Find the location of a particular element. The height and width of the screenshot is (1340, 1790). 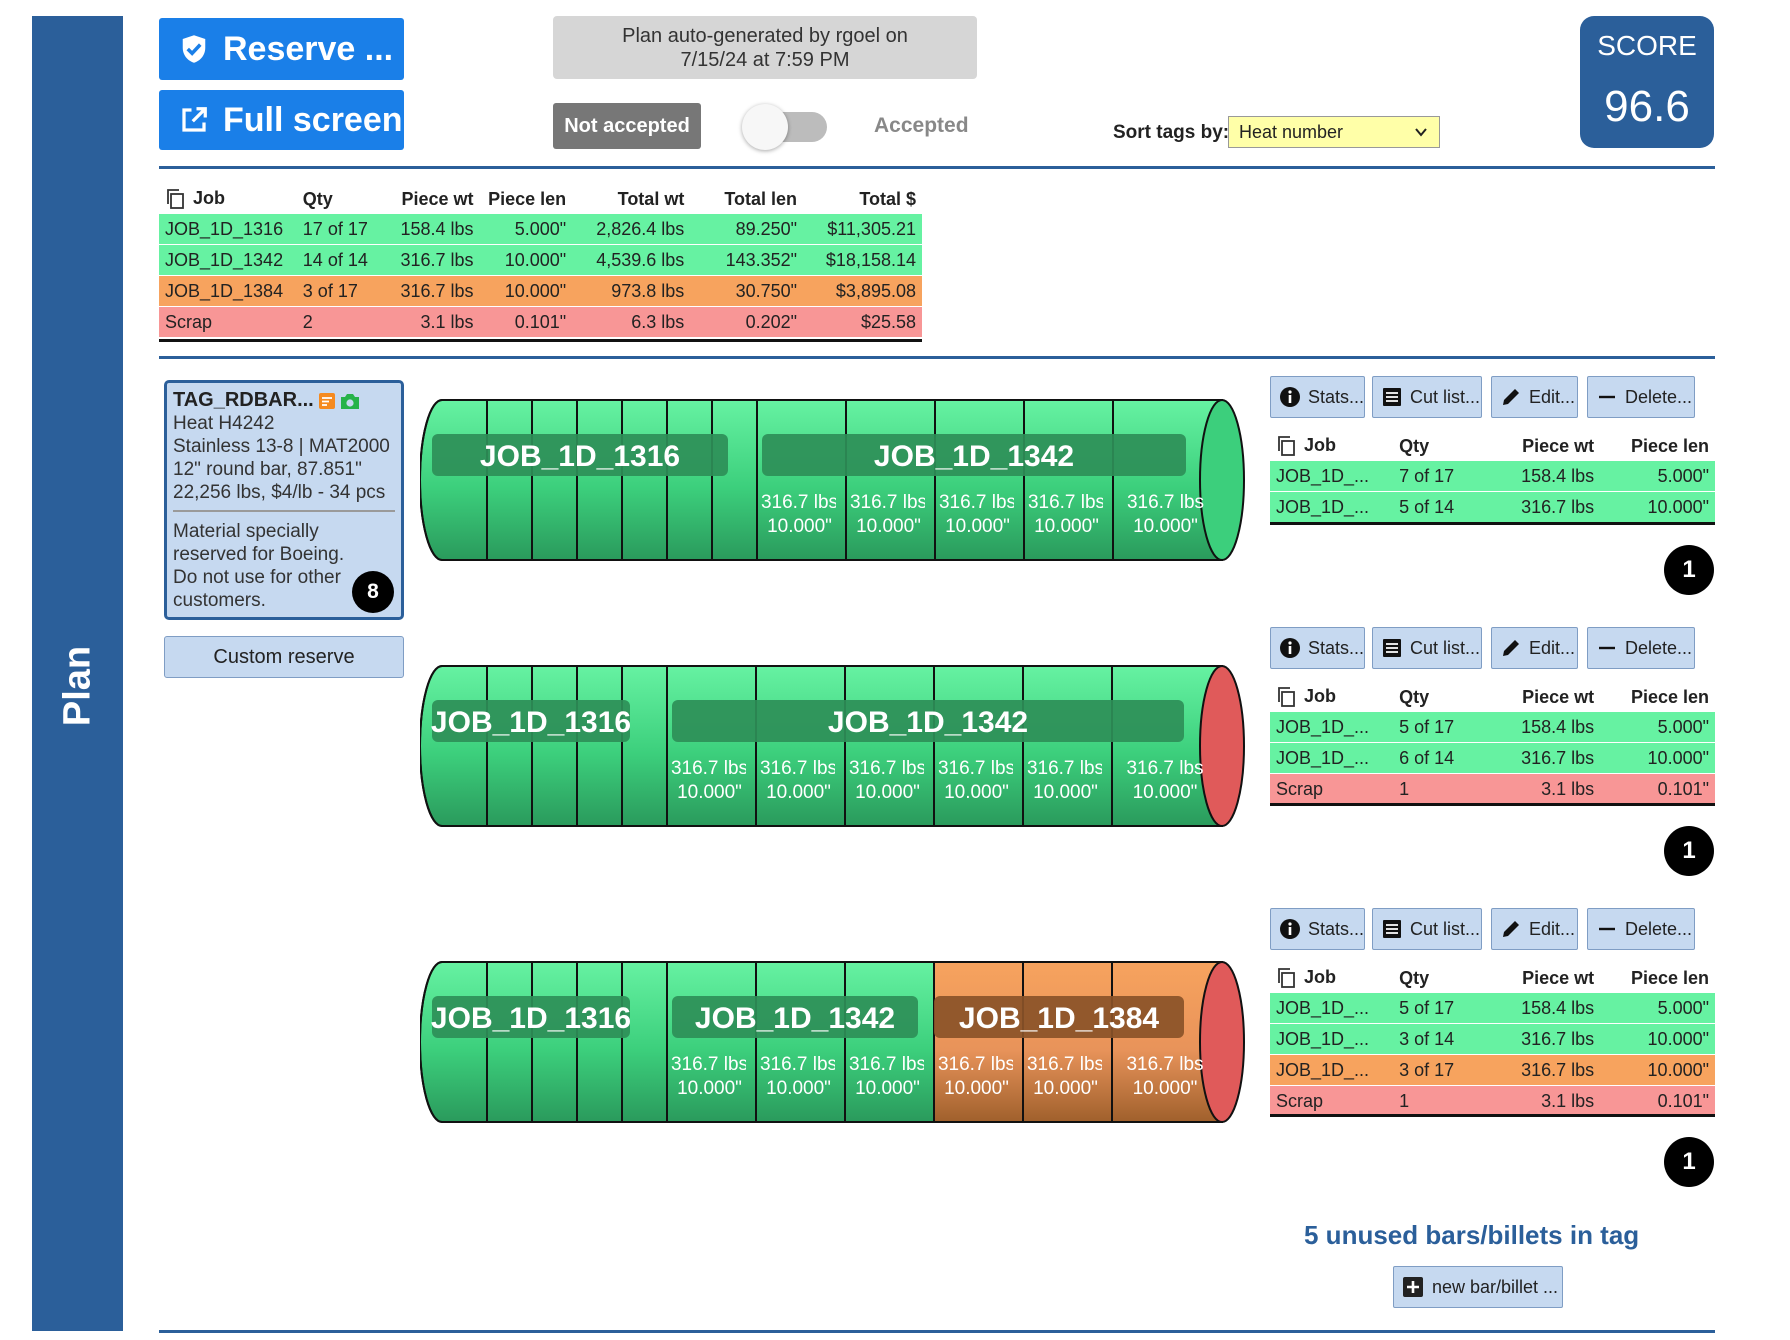

bar-segment-label: JOB_1D_1384 is located at coordinates (1059, 1018).